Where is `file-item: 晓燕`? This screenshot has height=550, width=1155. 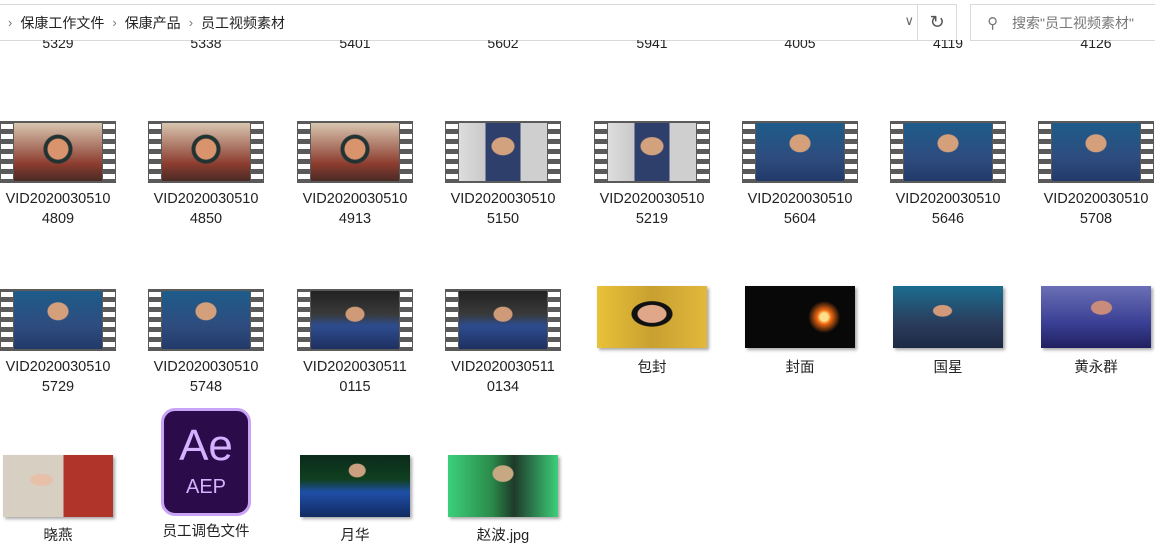
file-item: 晓燕 is located at coordinates (64, 500).